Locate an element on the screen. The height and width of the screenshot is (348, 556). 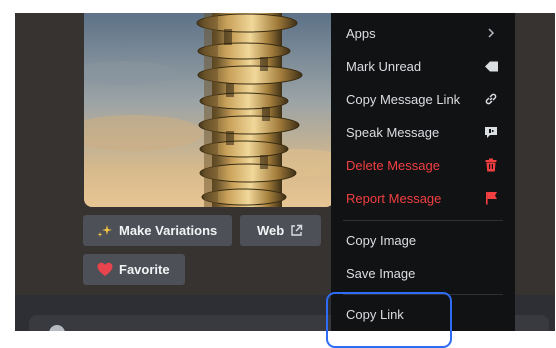
favorite-label: Favorite is located at coordinates (144, 269).